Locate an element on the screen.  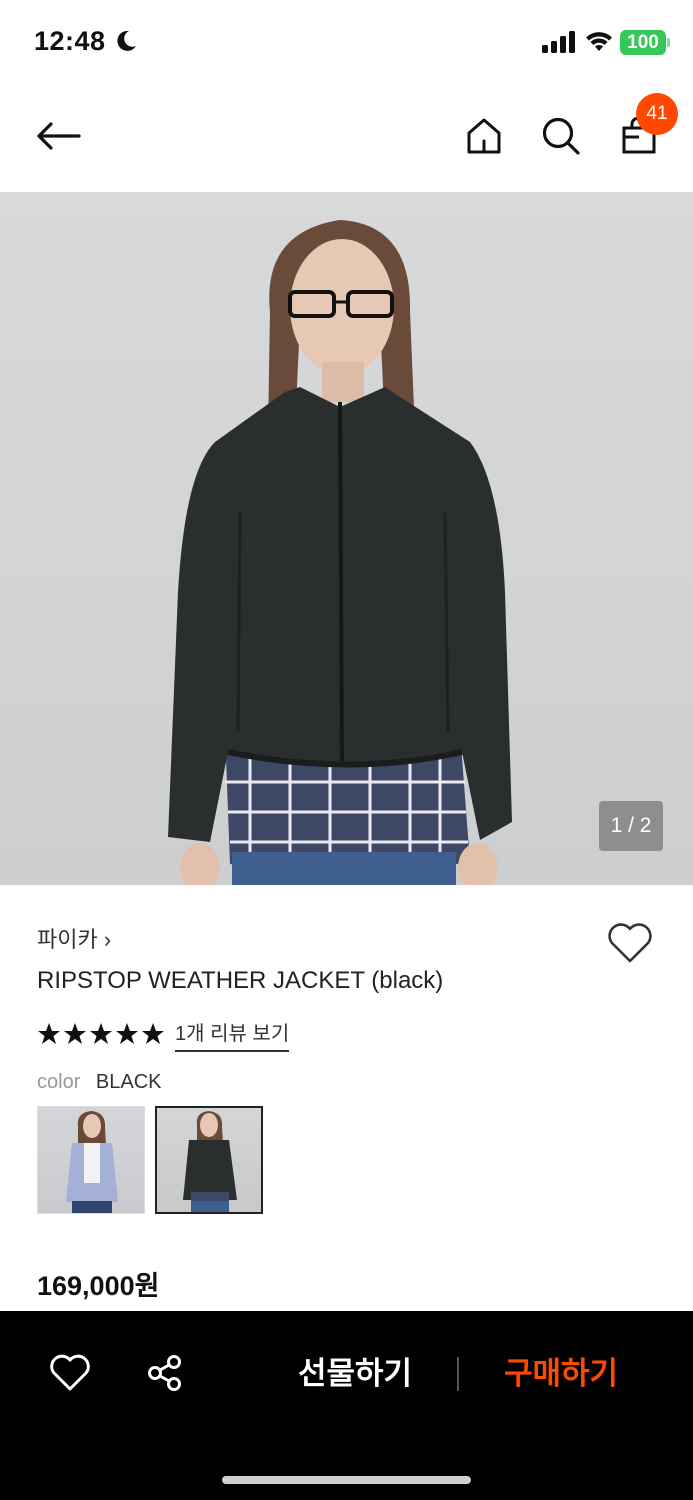
wishlist-button is located at coordinates (630, 945).